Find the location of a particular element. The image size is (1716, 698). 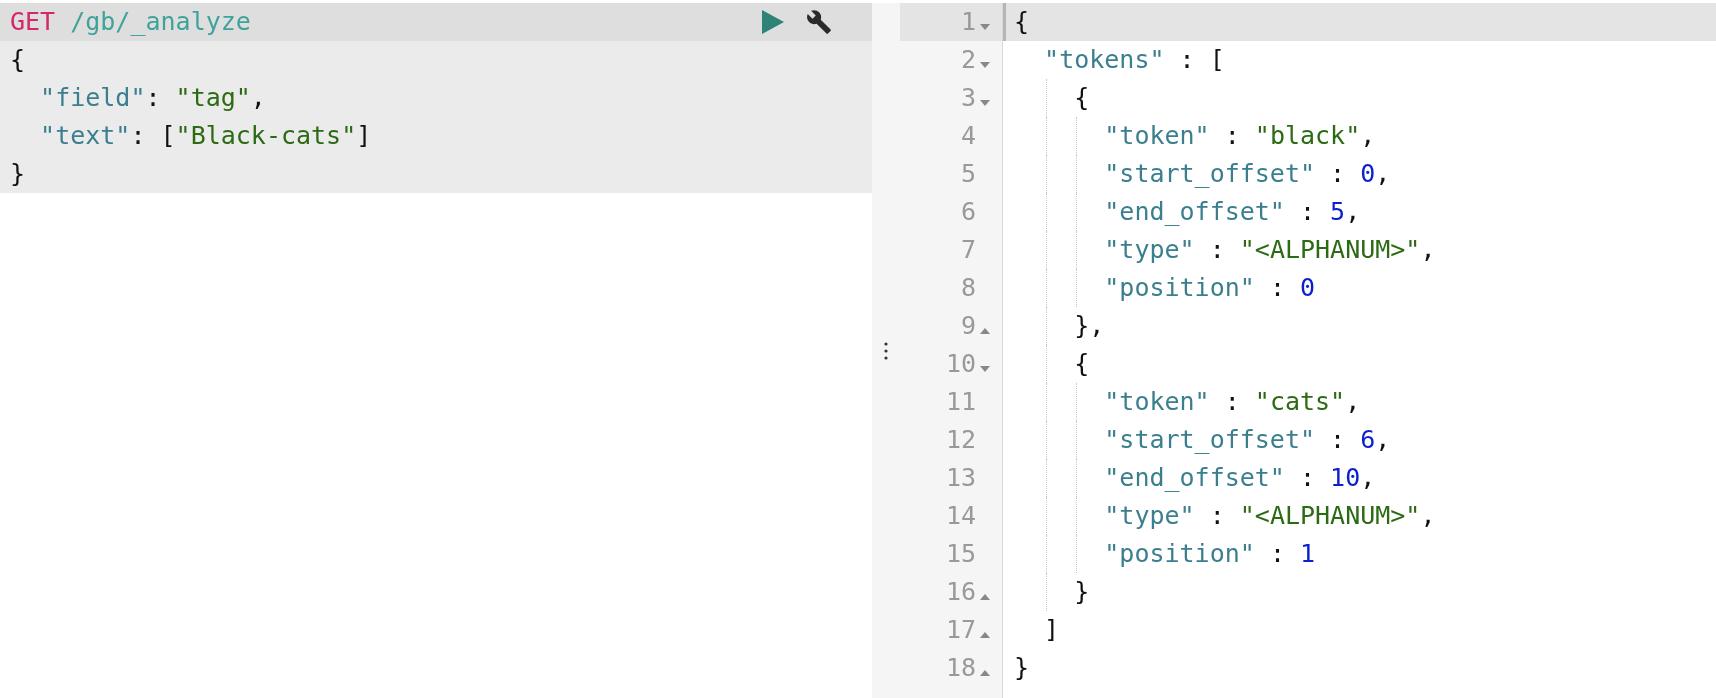

line-number: 5 is located at coordinates (968, 174).